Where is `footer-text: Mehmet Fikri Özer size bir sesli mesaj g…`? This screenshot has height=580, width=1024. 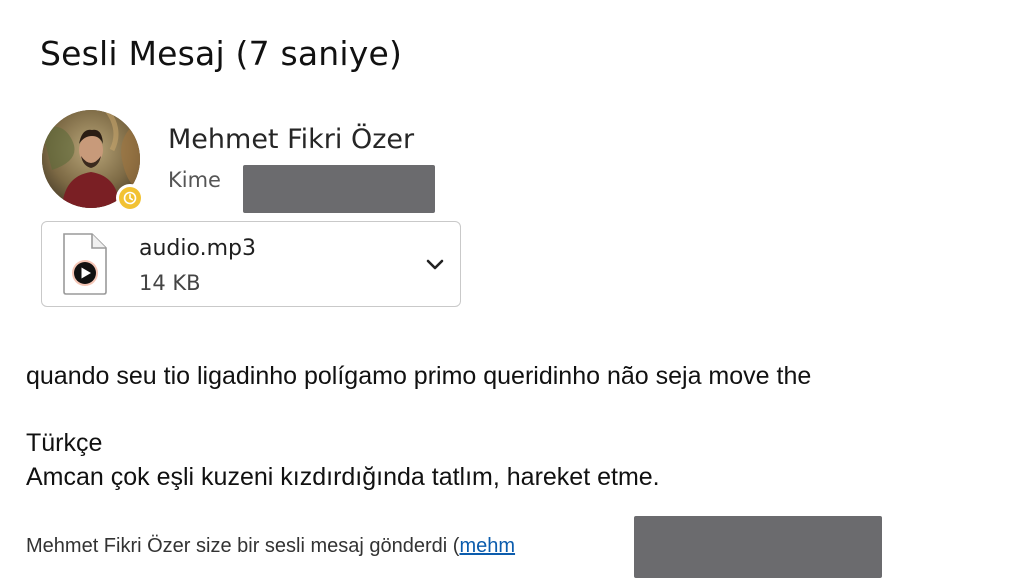 footer-text: Mehmet Fikri Özer size bir sesli mesaj g… is located at coordinates (243, 546).